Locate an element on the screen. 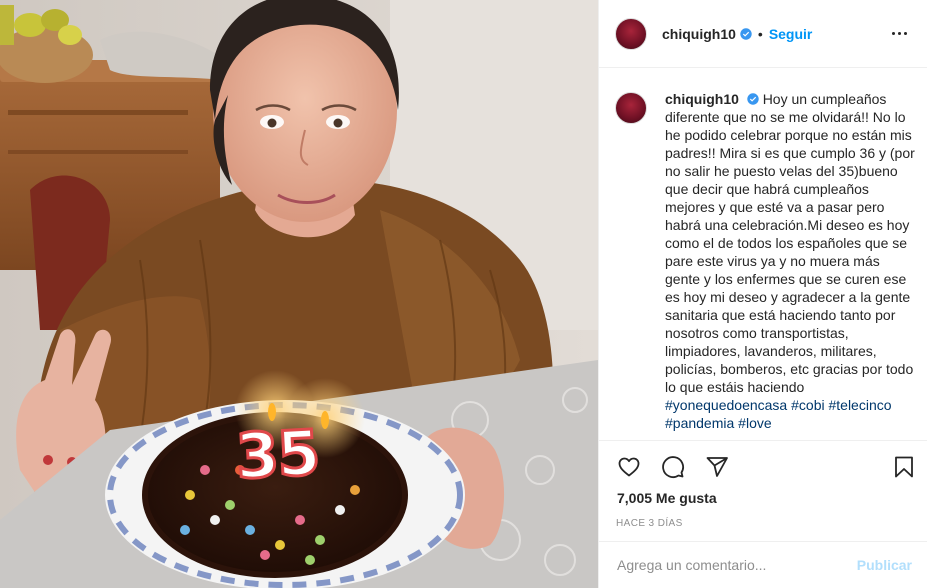  avatar is located at coordinates (631, 33).